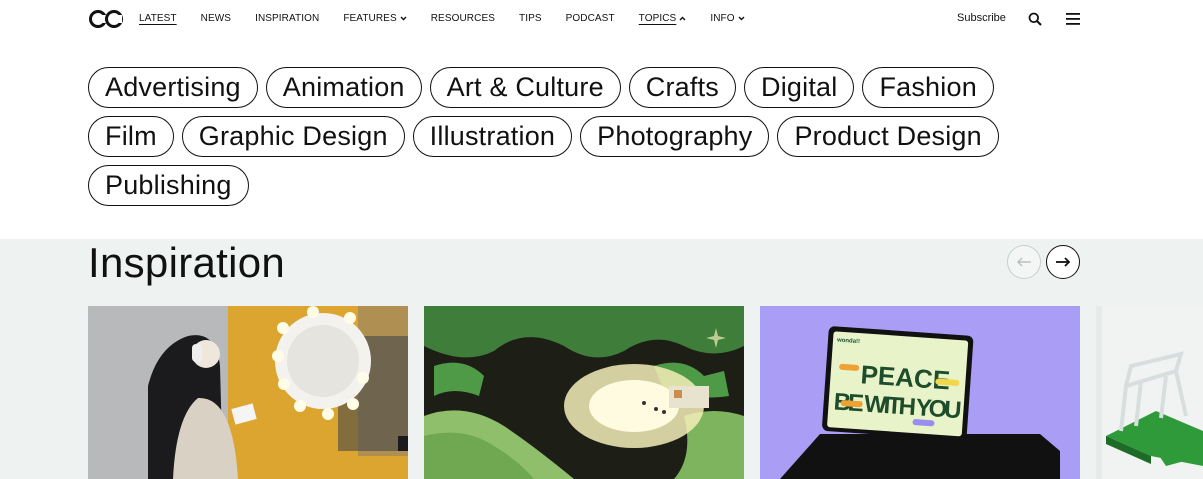 Image resolution: width=1203 pixels, height=479 pixels. I want to click on topic-pill-crafts: Crafts, so click(682, 87).